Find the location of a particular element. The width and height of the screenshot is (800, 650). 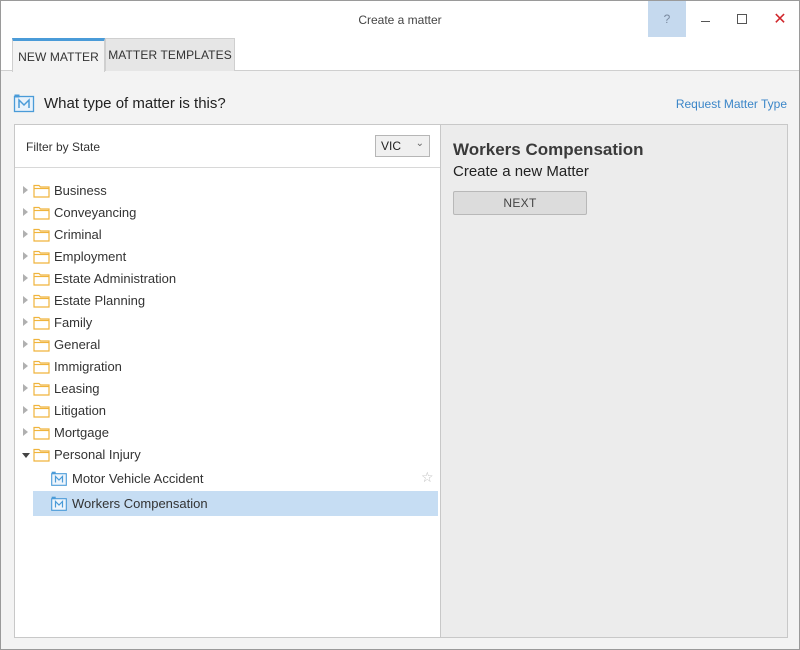

tree-item-estate-administration: Estate Administration is located at coordinates (227, 279).